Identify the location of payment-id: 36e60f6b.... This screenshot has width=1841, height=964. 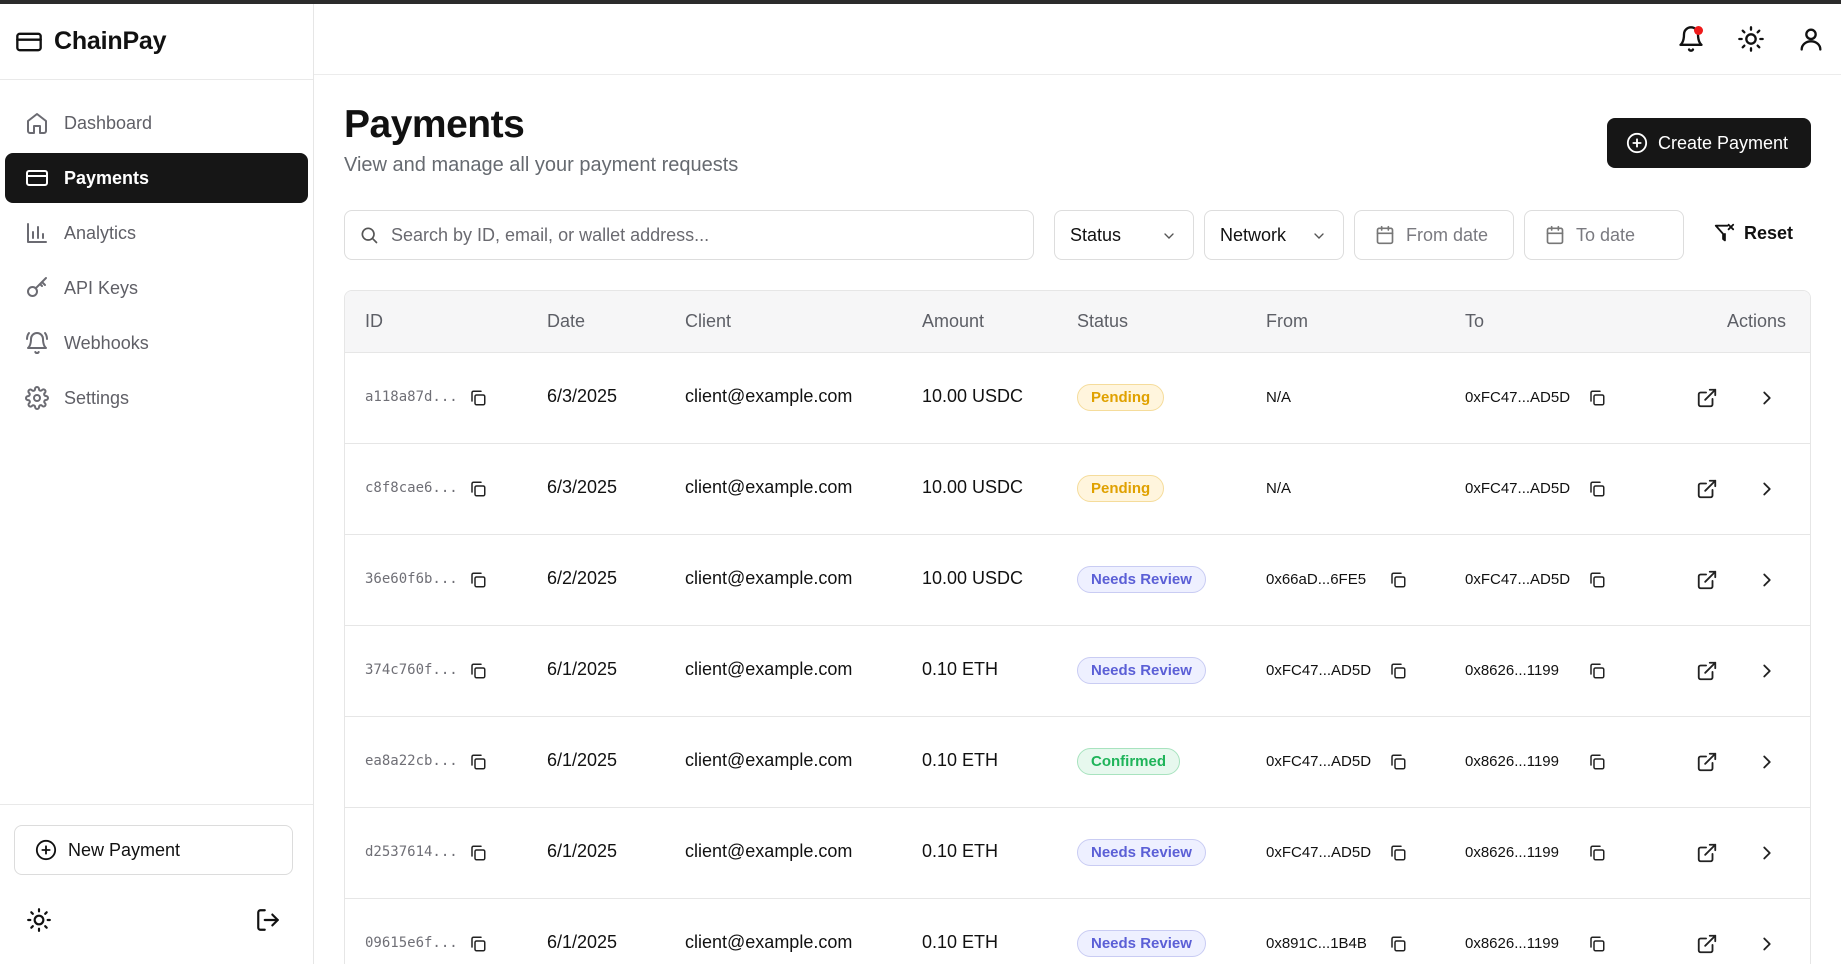
(411, 579).